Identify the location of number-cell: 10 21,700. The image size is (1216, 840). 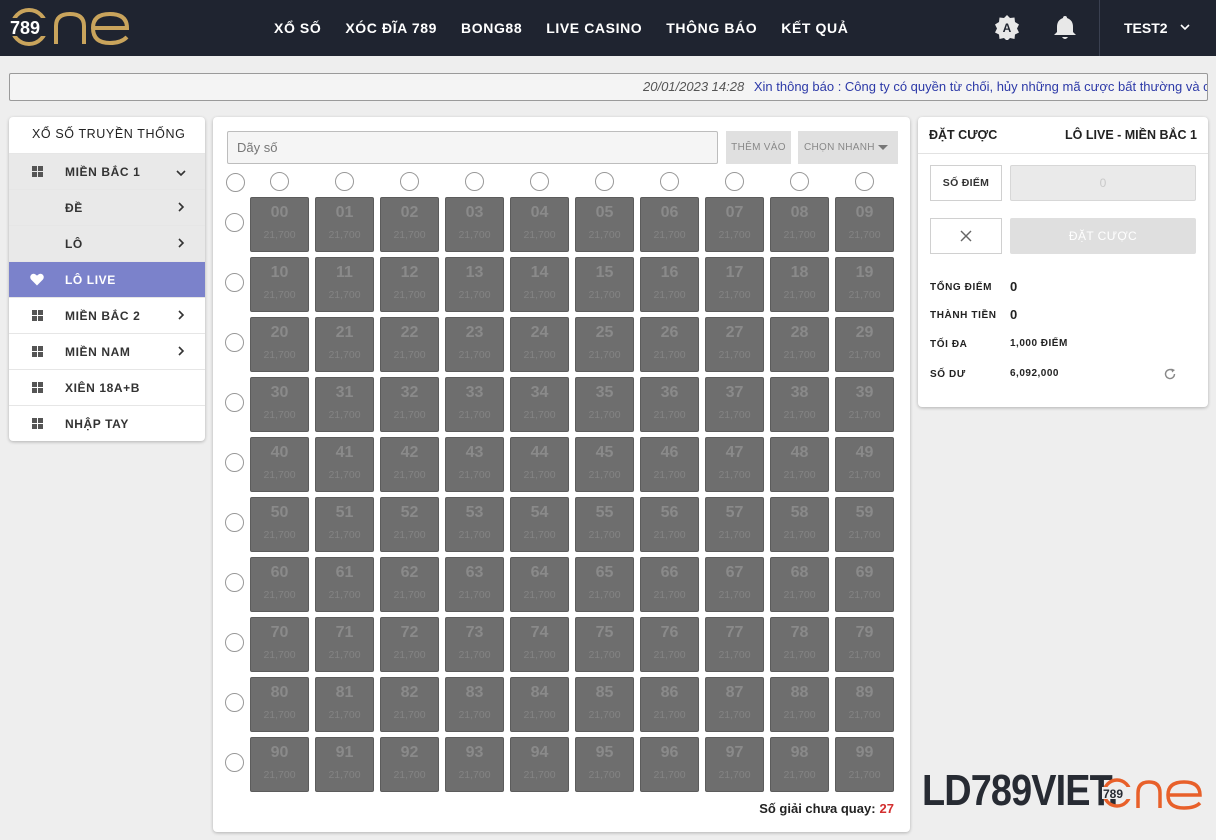
(279, 284).